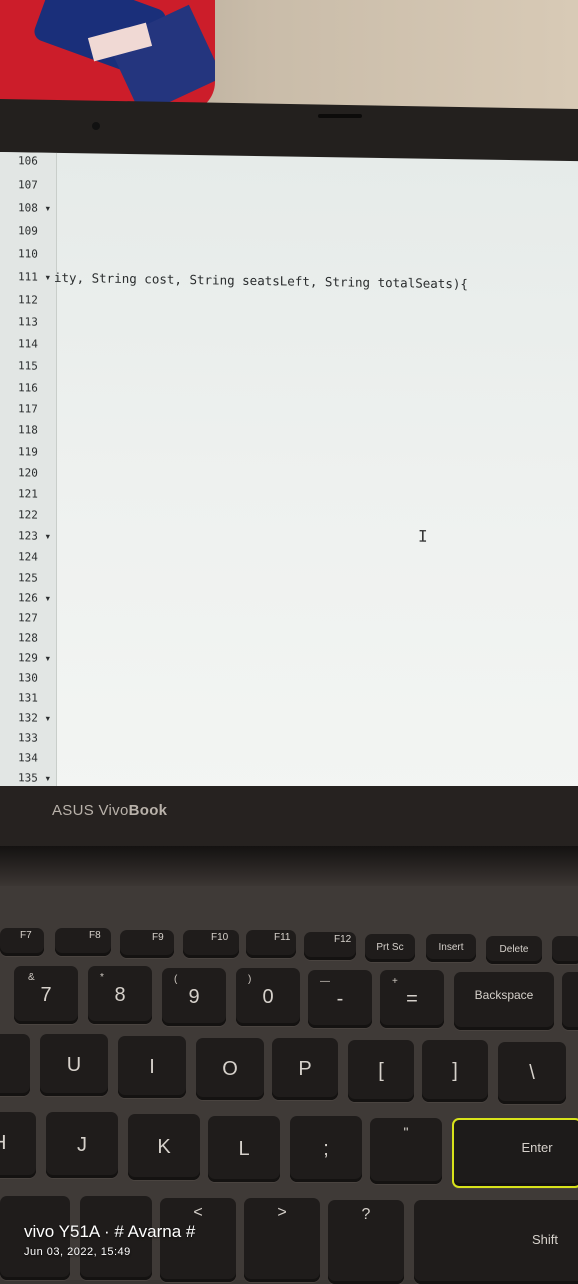  Describe the element at coordinates (406, 1151) in the screenshot. I see `key-quote: "` at that location.